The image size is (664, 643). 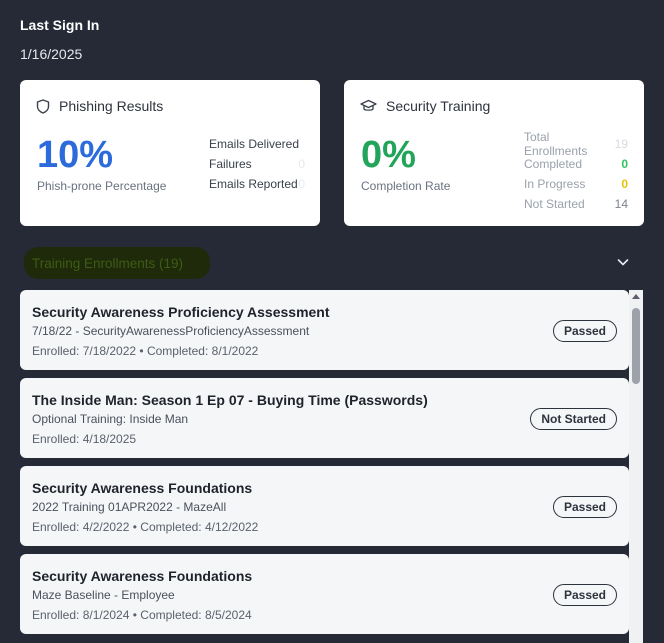 What do you see at coordinates (60, 25) in the screenshot?
I see `last-sign-in-label: Last Sign In` at bounding box center [60, 25].